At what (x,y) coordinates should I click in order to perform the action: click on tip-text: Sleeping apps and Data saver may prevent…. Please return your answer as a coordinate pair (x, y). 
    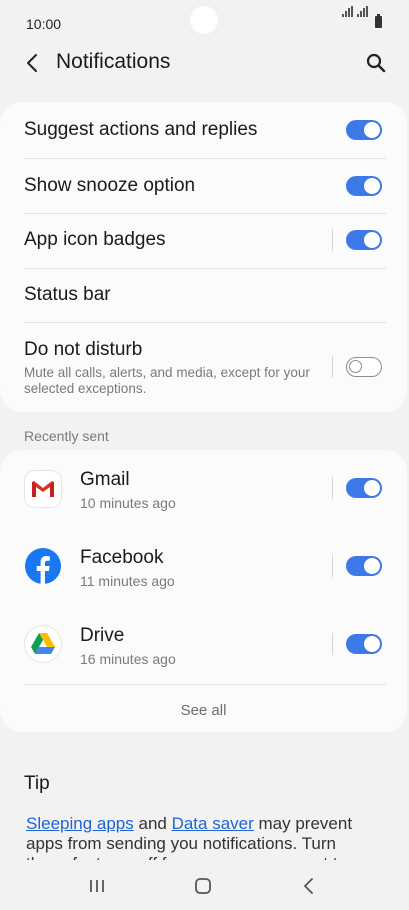
    Looking at the image, I should click on (201, 837).